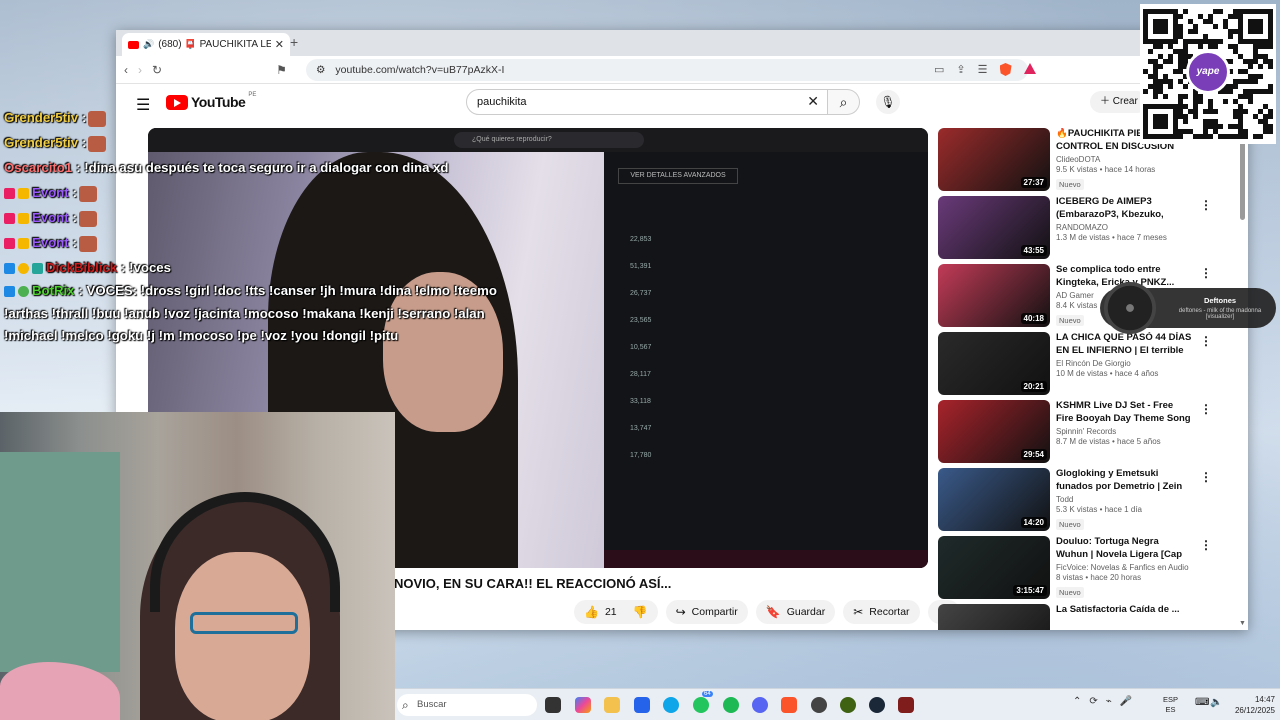 The height and width of the screenshot is (720, 1280). Describe the element at coordinates (264, 242) in the screenshot. I see `chat-message: Evont:` at that location.